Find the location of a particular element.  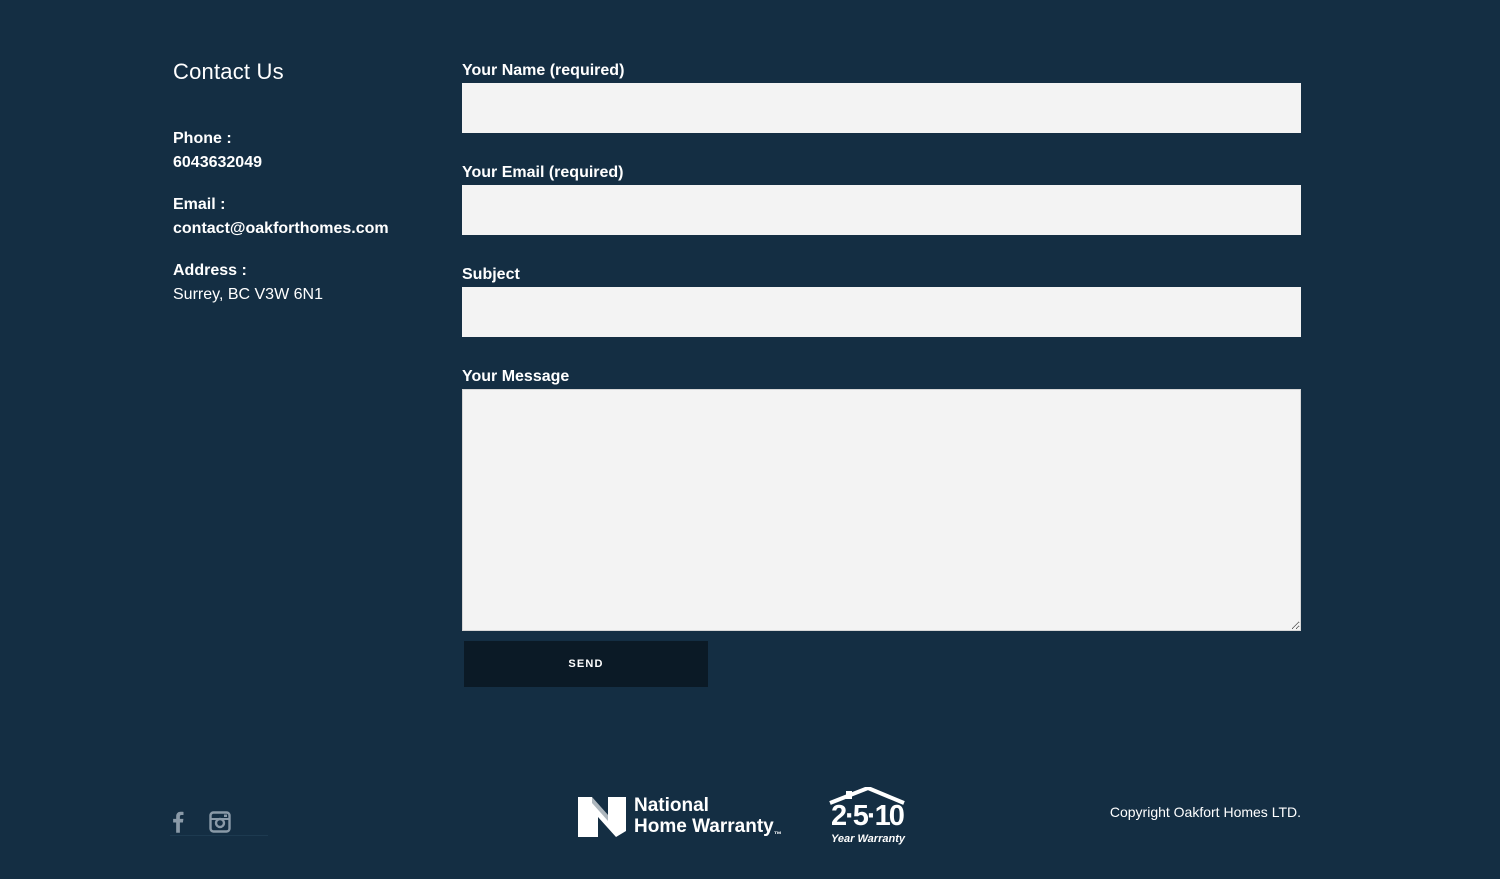

facebook-icon is located at coordinates (181, 822).